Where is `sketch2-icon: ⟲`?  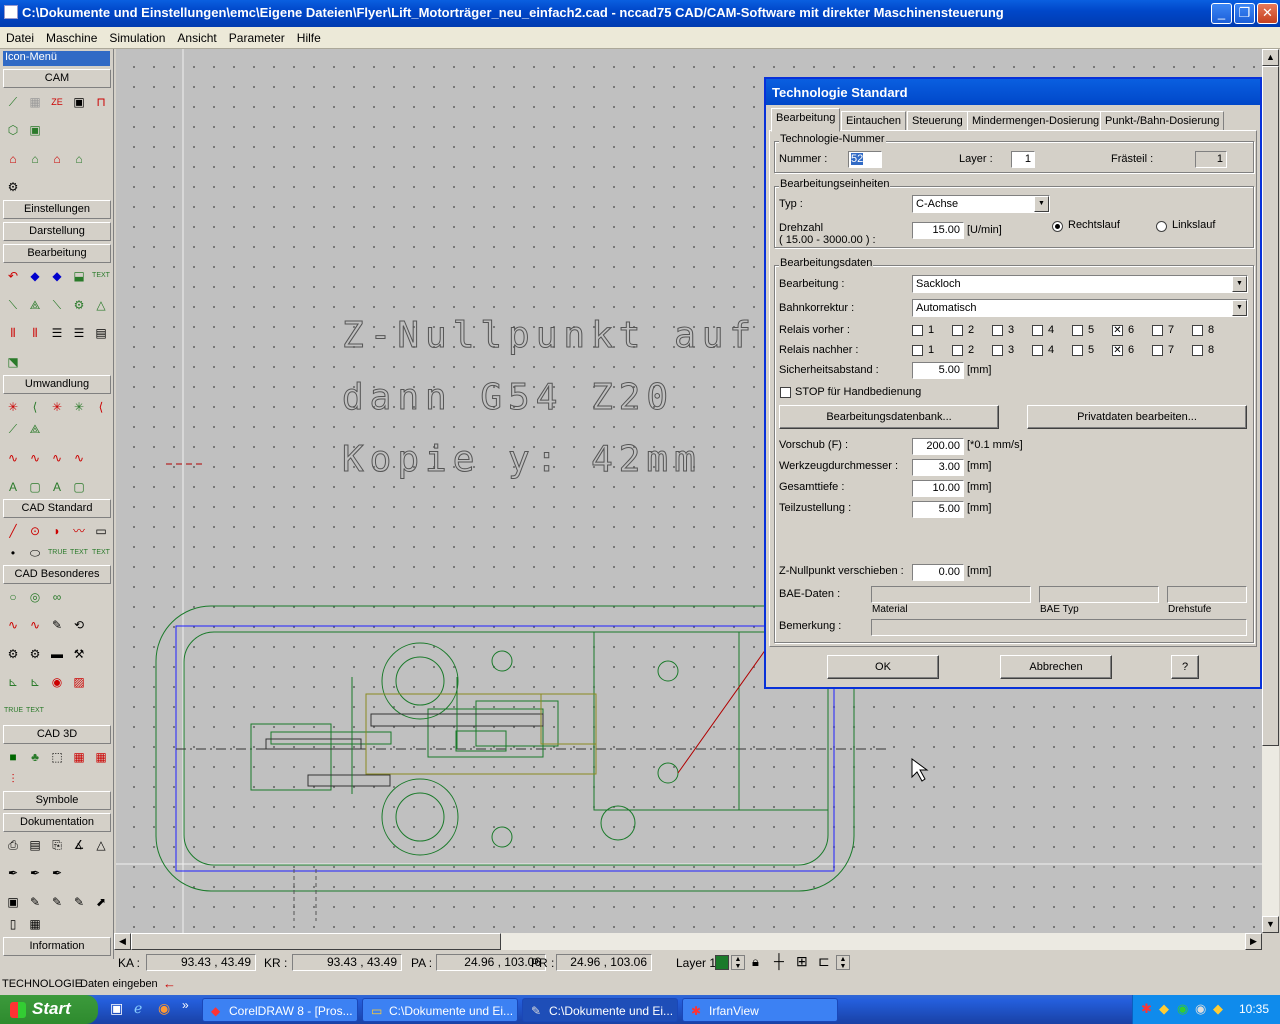
sketch2-icon: ⟲ is located at coordinates (79, 625).